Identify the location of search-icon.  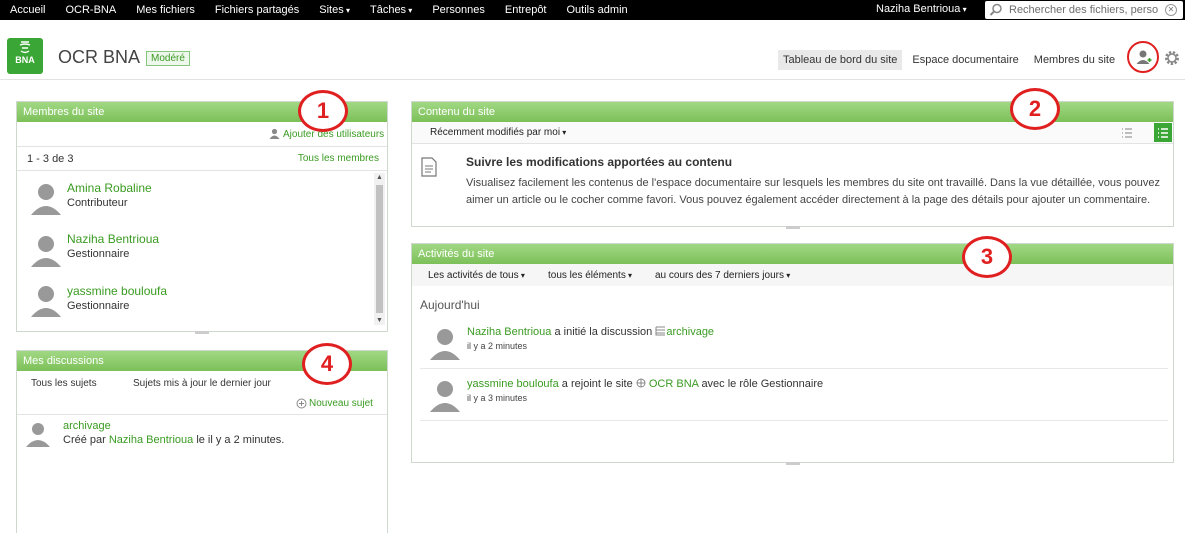
(995, 9).